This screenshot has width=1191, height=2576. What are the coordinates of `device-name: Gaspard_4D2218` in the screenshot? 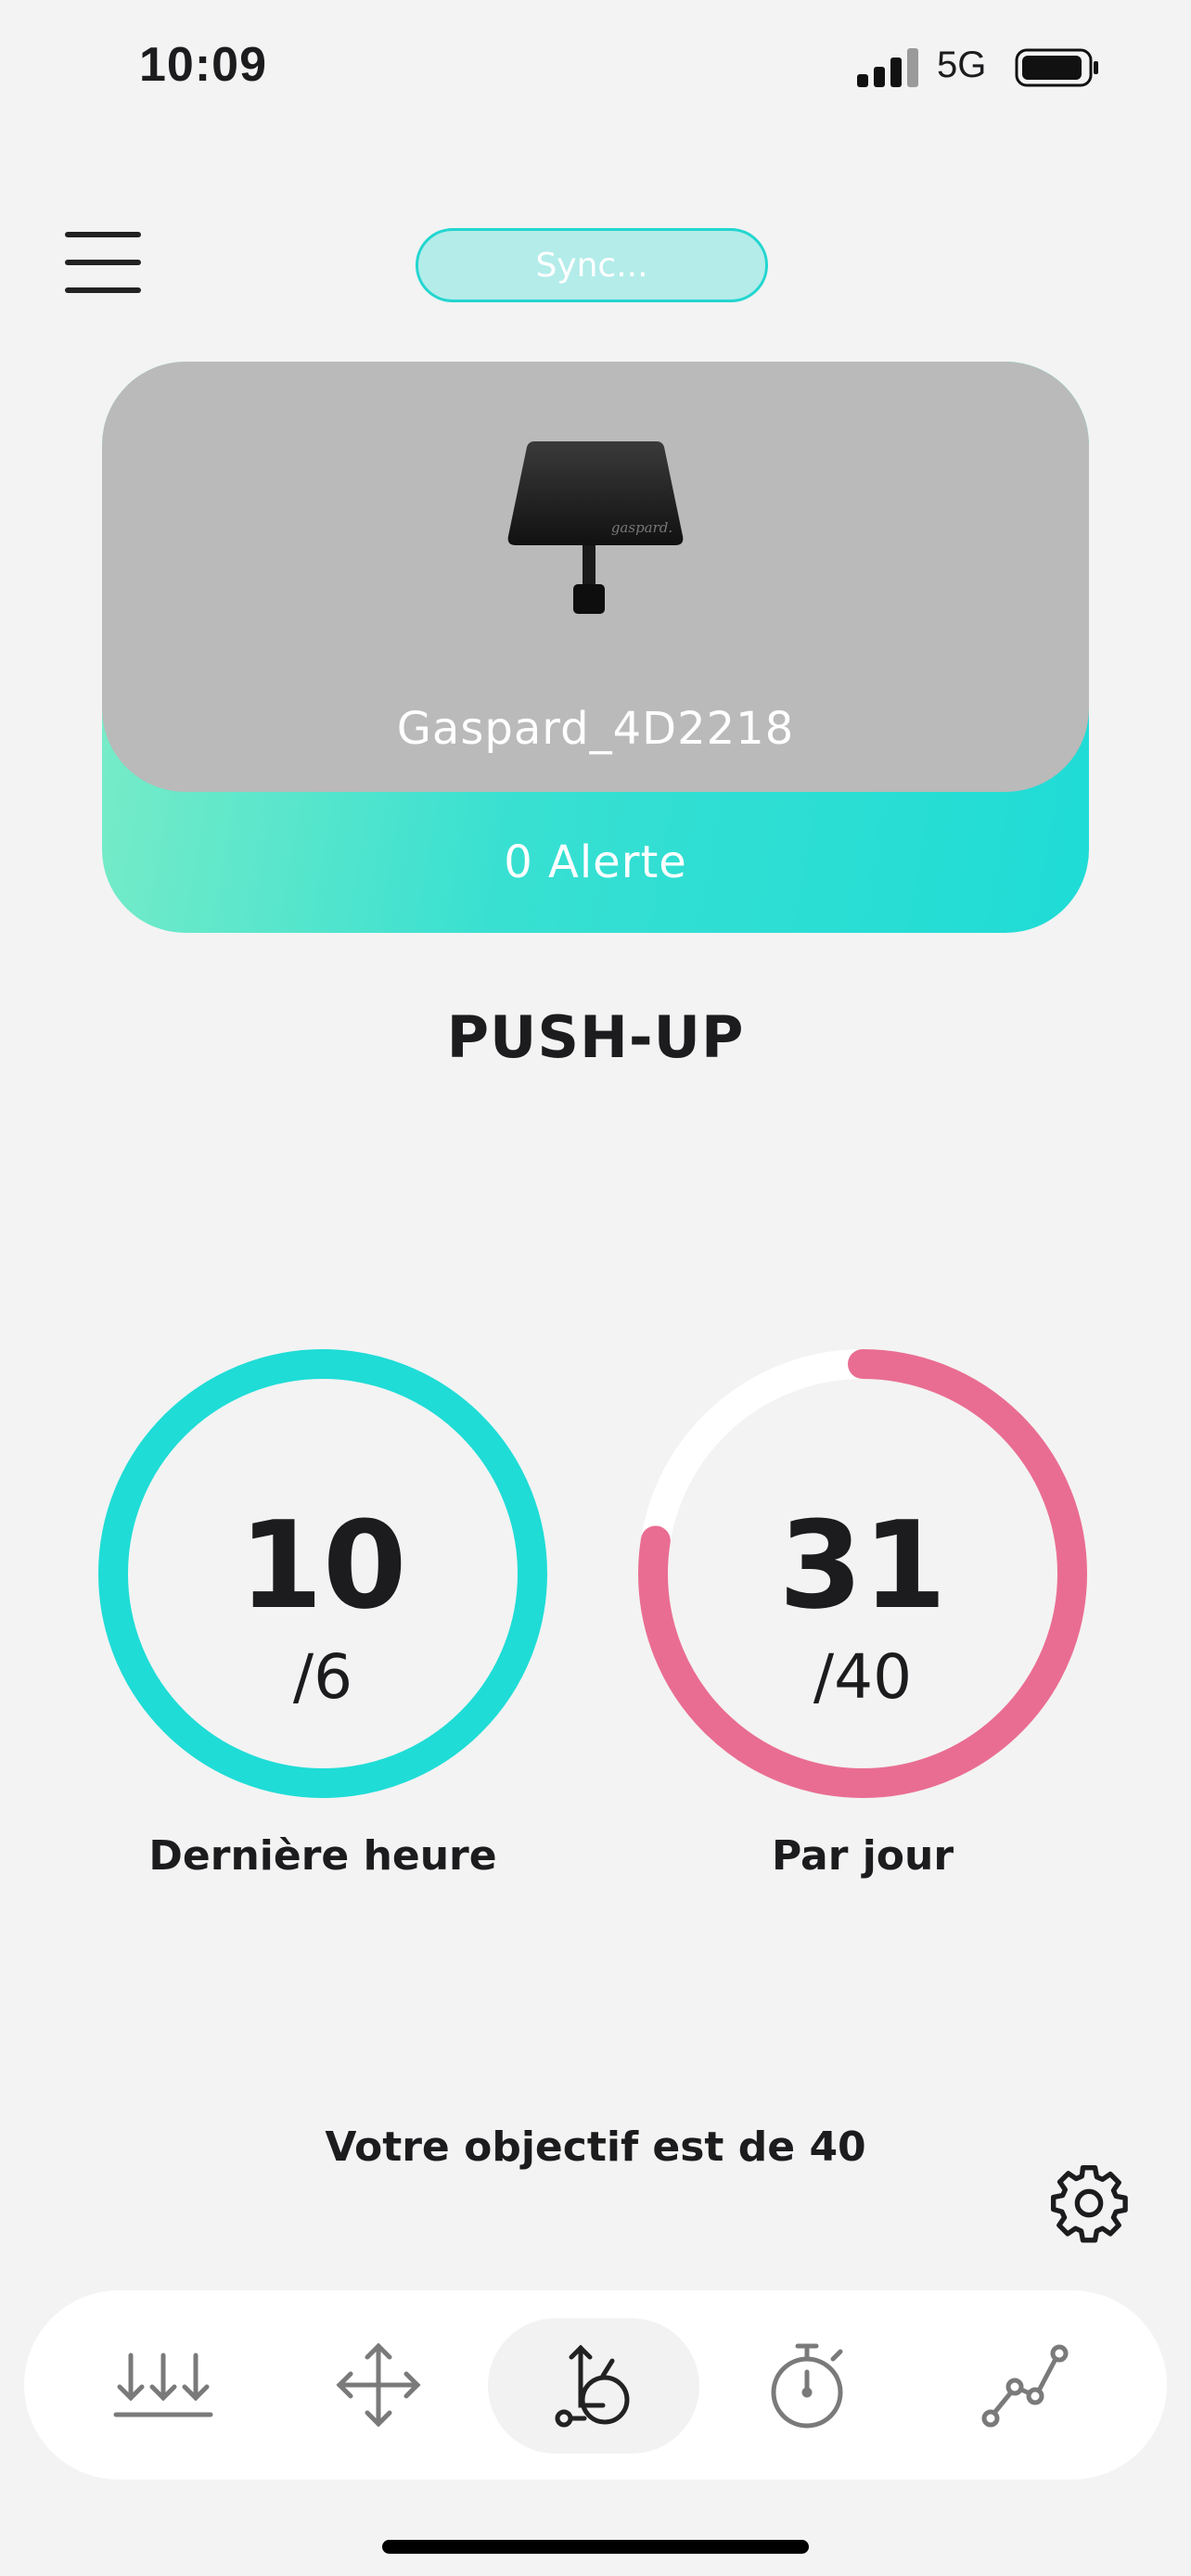 It's located at (595, 729).